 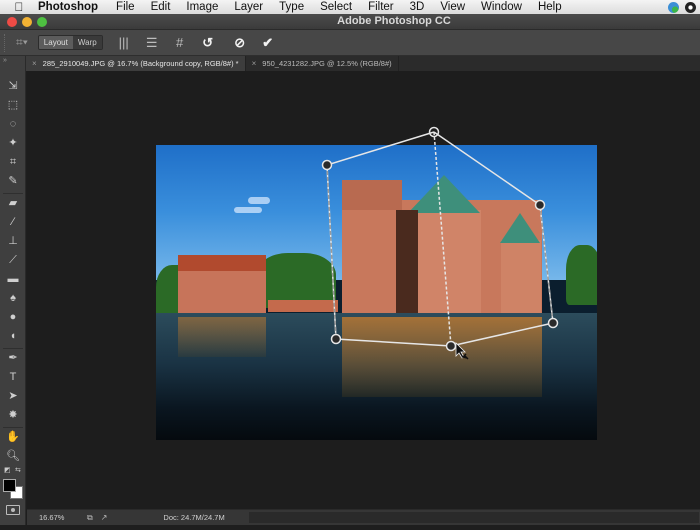 What do you see at coordinates (13, 437) in the screenshot?
I see `hand-tool-icon: ✋` at bounding box center [13, 437].